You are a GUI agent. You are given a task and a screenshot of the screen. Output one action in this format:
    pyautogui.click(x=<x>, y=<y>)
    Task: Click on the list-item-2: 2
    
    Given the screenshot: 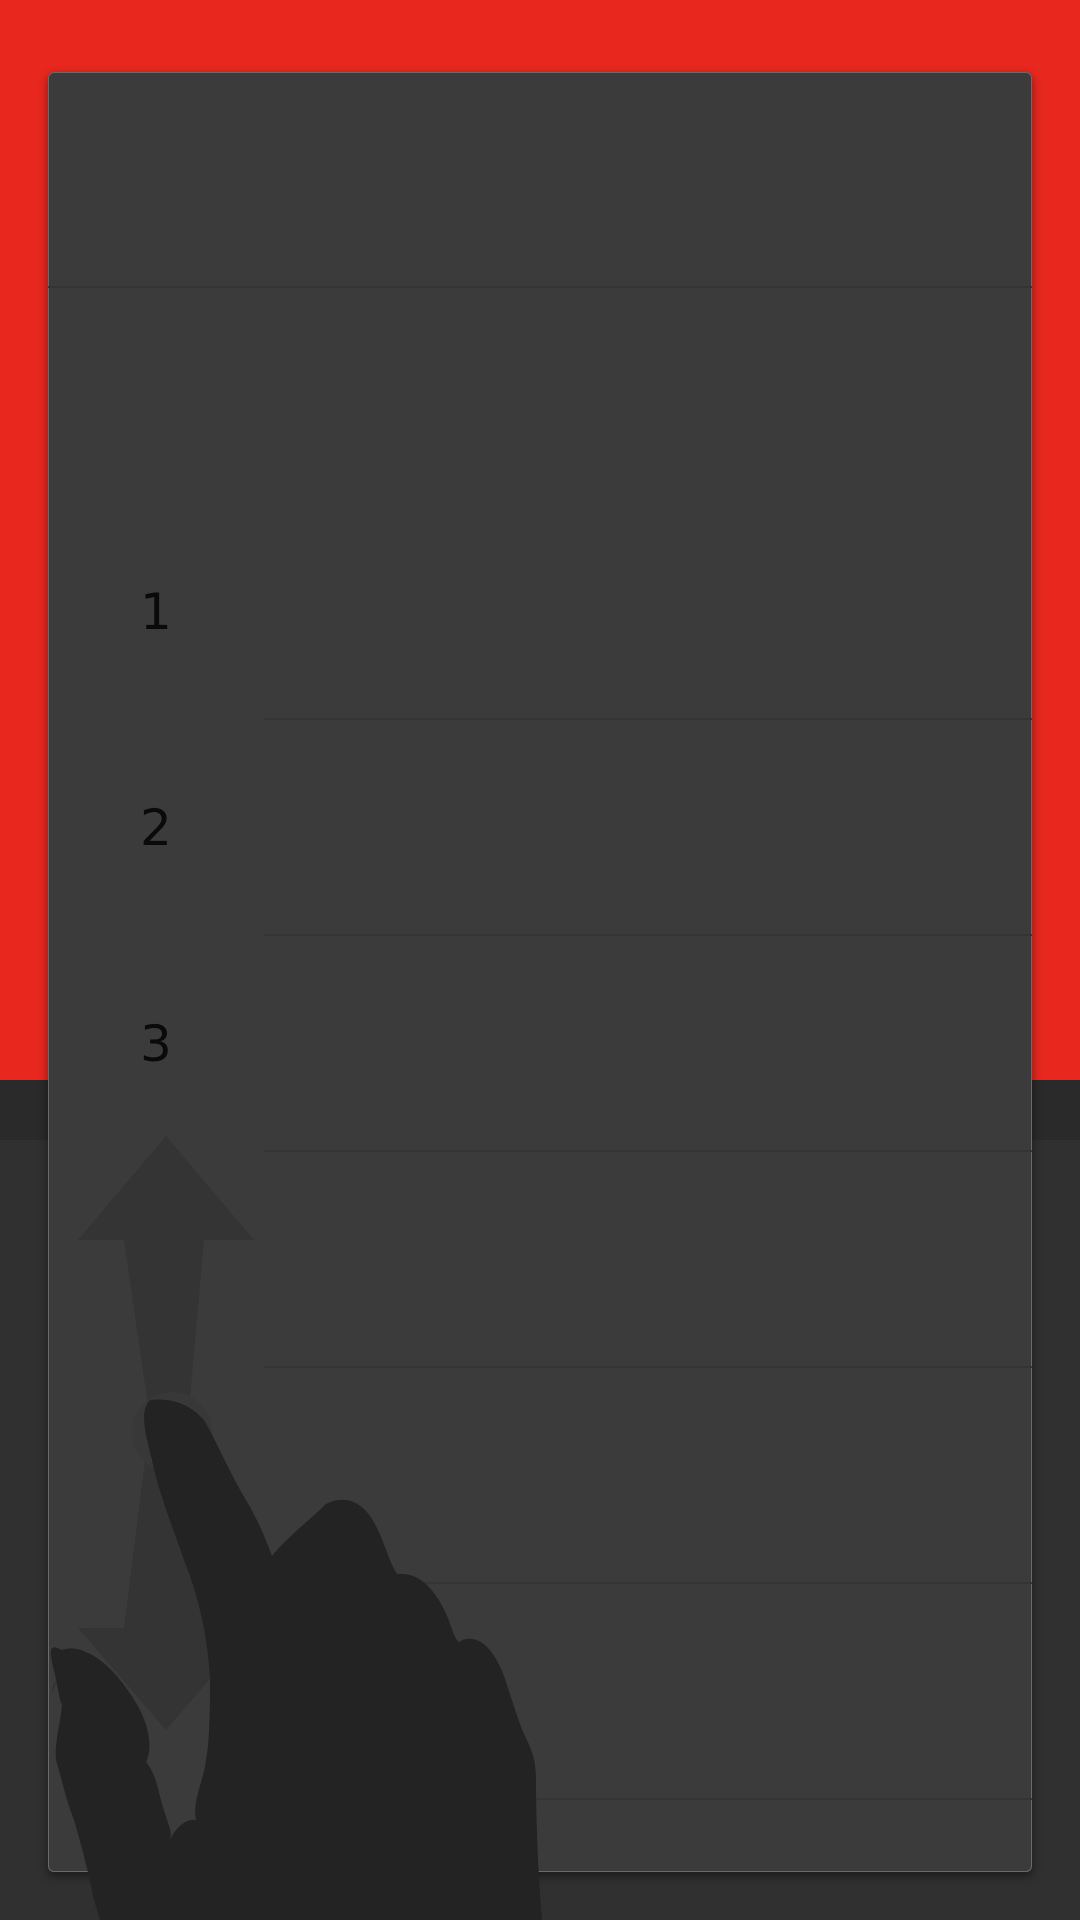 What is the action you would take?
    pyautogui.click(x=540, y=828)
    